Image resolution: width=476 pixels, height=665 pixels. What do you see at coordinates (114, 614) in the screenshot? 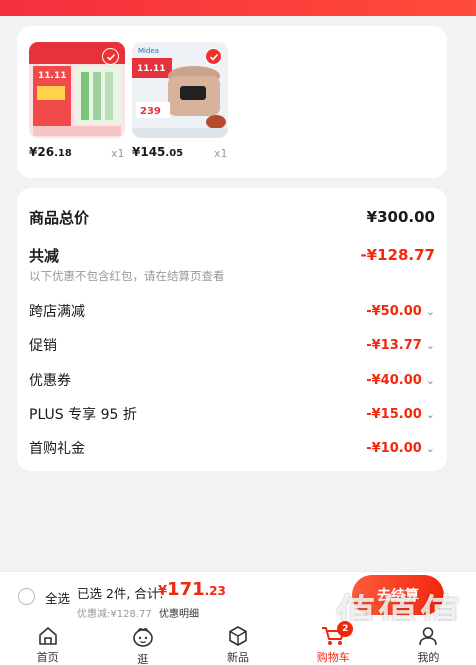
I see `discount-note: 优惠减:¥128.77` at bounding box center [114, 614].